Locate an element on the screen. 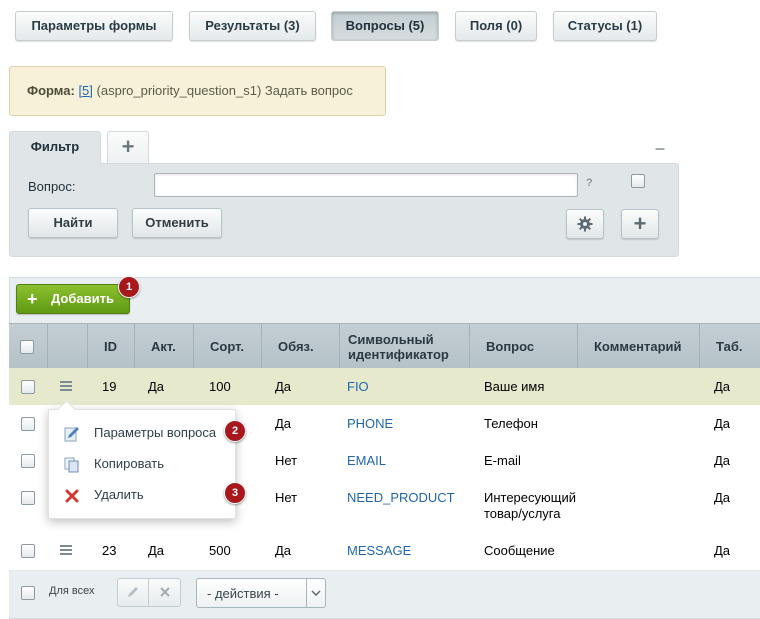  for-all-label: Для всех is located at coordinates (72, 591).